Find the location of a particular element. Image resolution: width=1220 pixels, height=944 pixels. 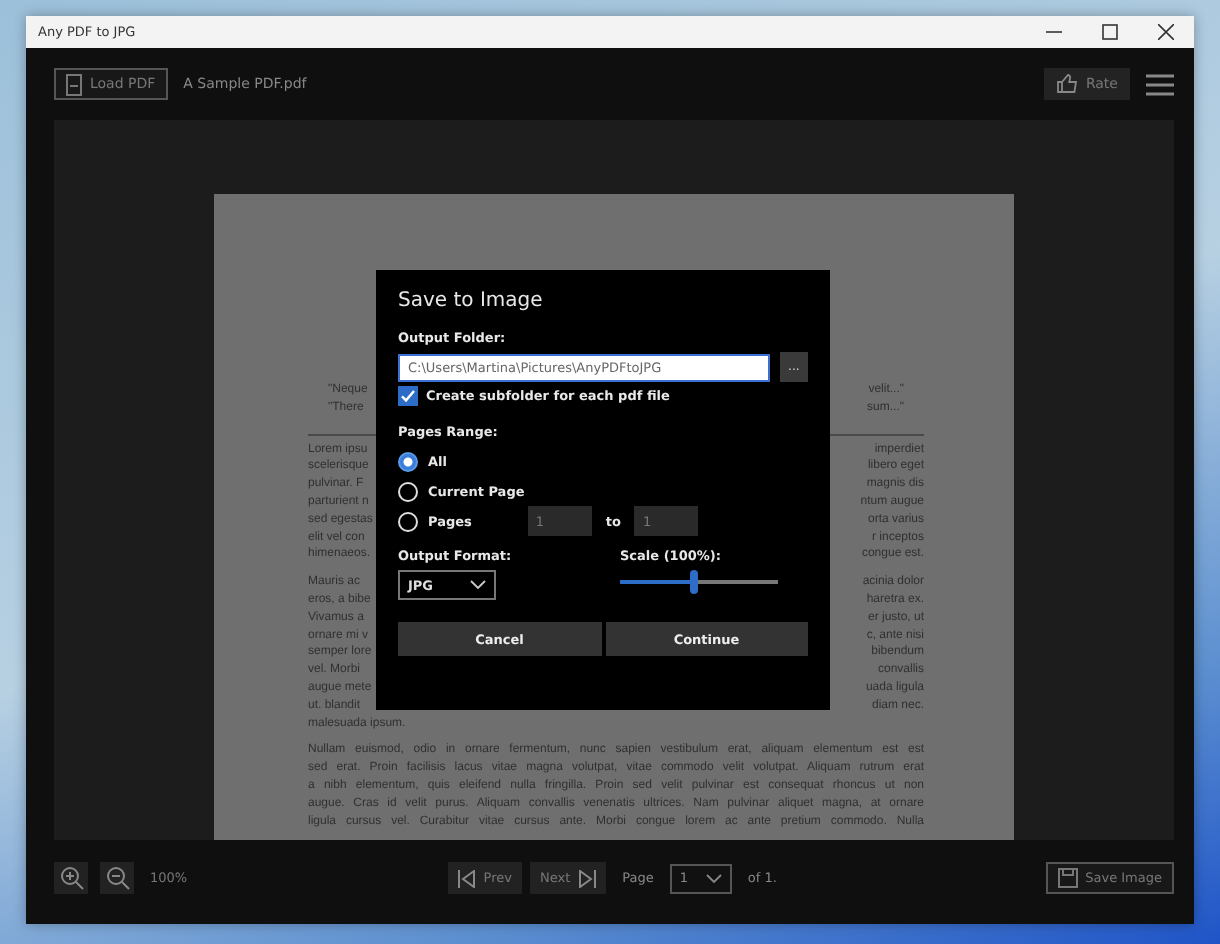

close-icon is located at coordinates (1166, 32).